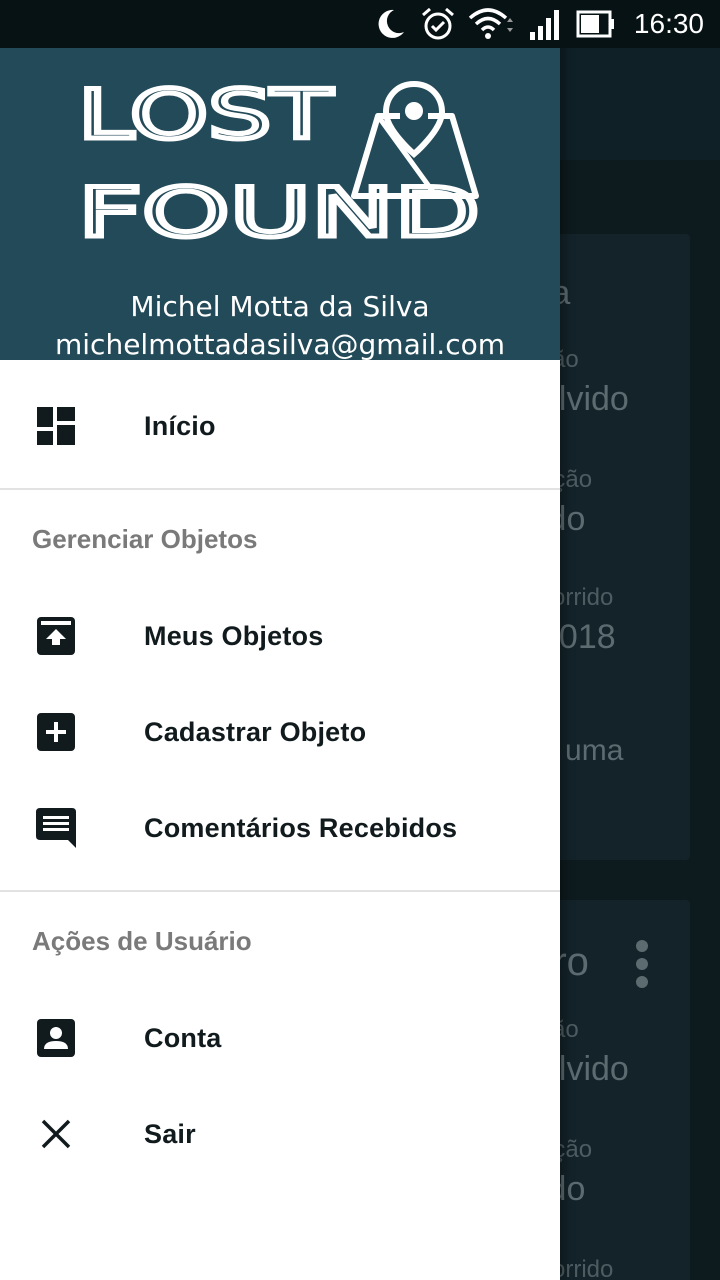 The image size is (720, 1280). I want to click on menu-item-label: Cadastrar Objeto, so click(255, 731).